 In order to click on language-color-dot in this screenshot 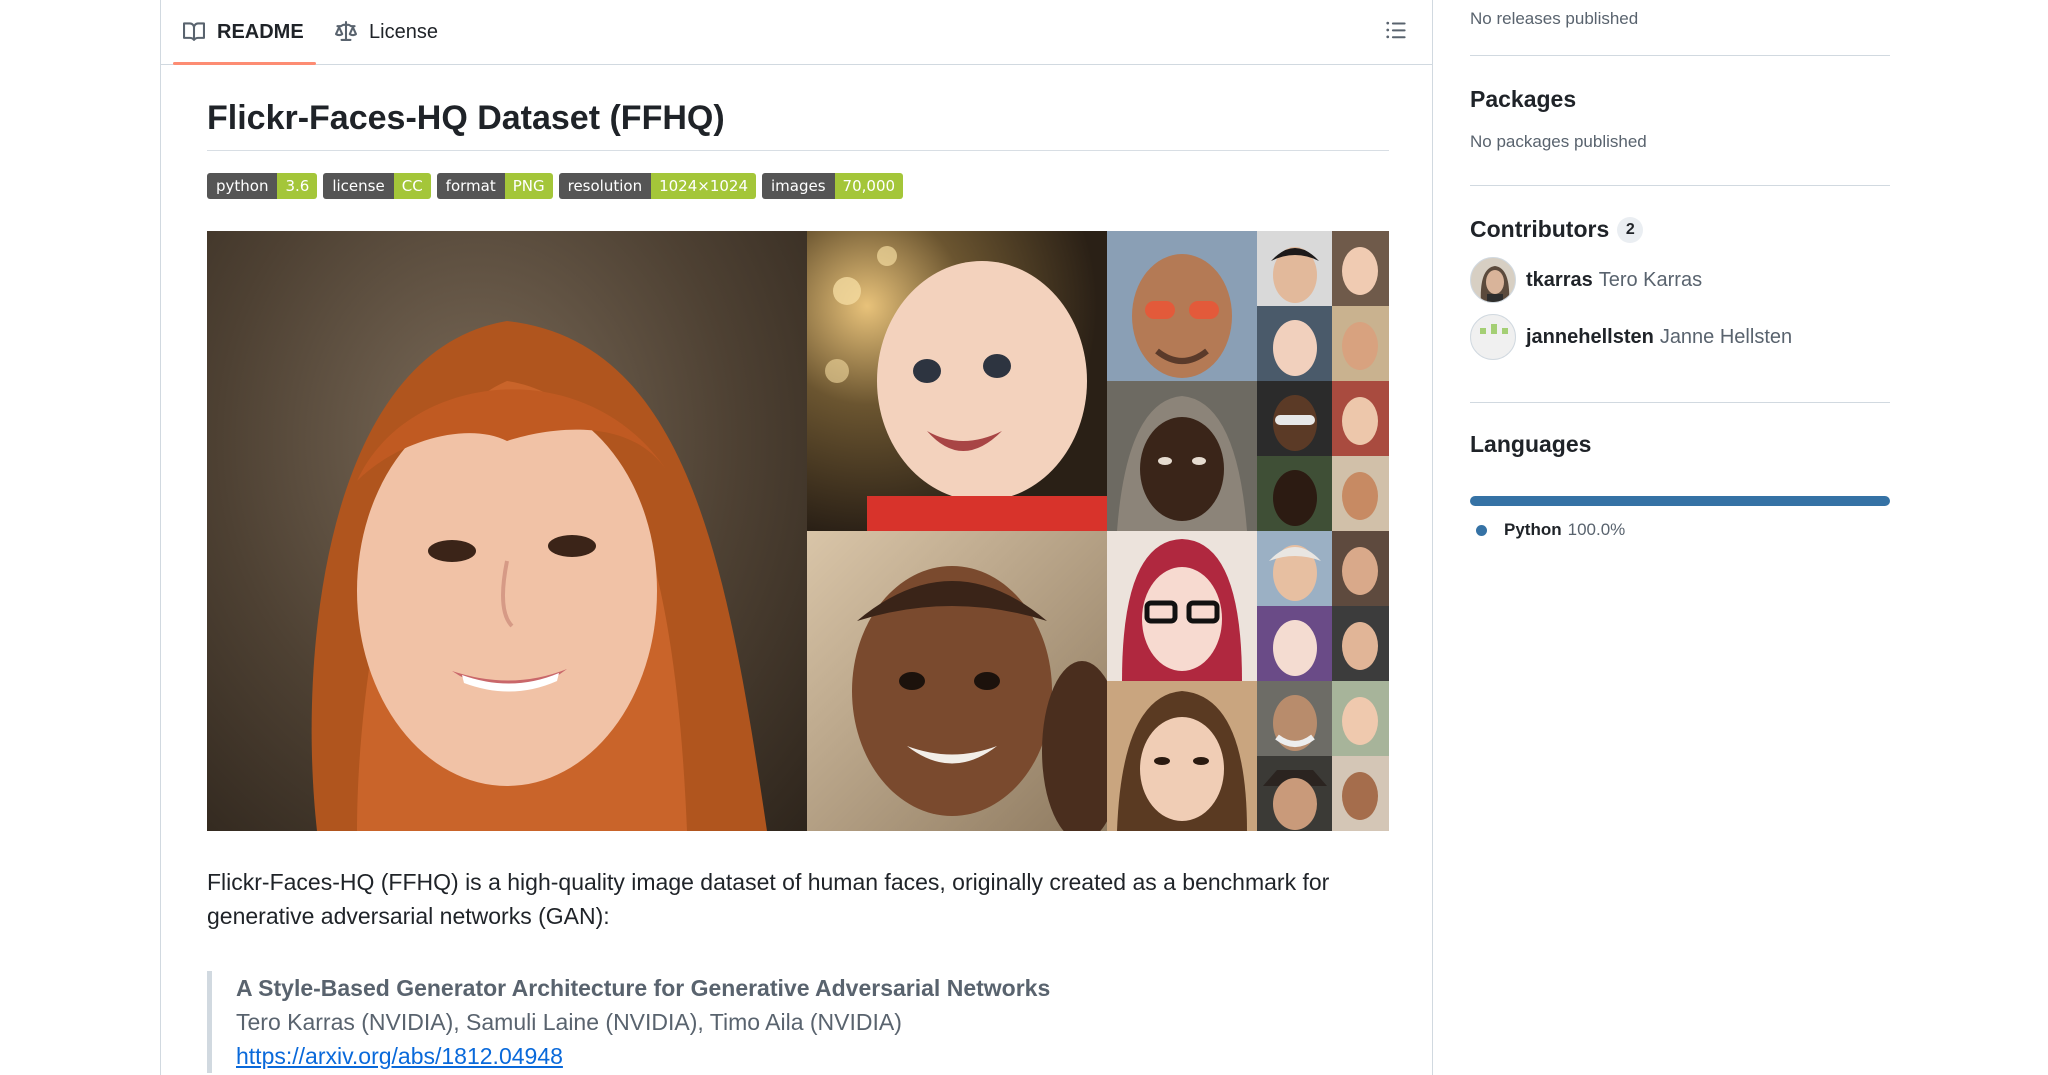, I will do `click(1481, 530)`.